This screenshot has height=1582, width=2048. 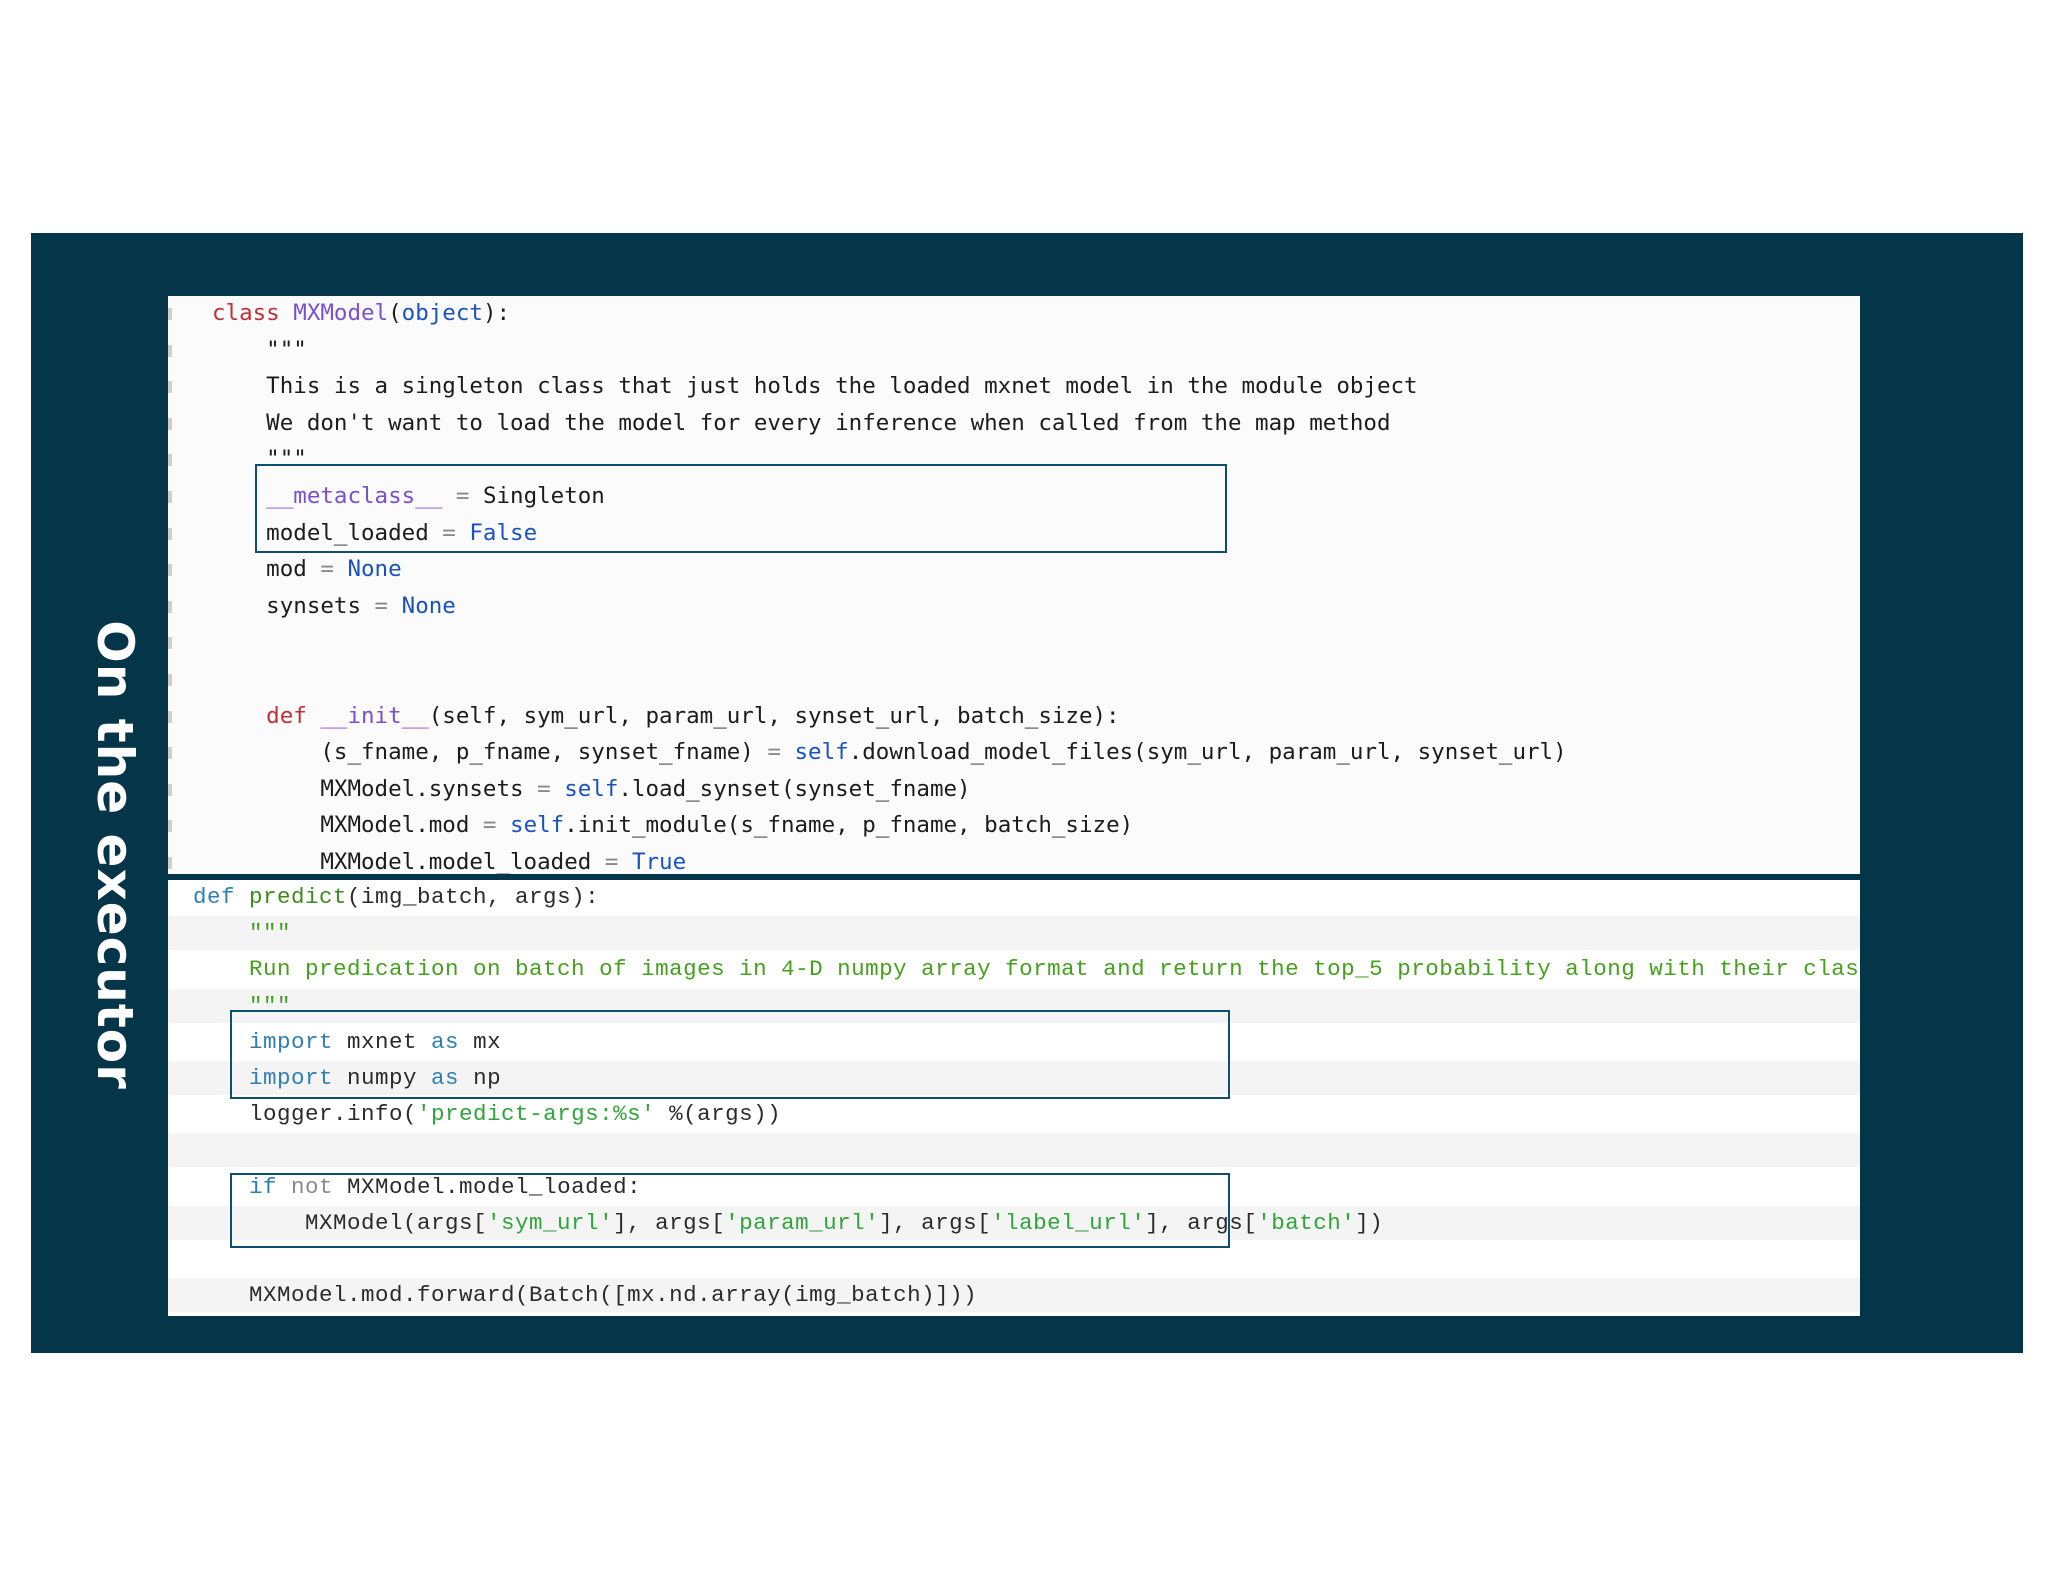 I want to click on code-line: __metaclass__ = Singleton, so click(x=1014, y=496).